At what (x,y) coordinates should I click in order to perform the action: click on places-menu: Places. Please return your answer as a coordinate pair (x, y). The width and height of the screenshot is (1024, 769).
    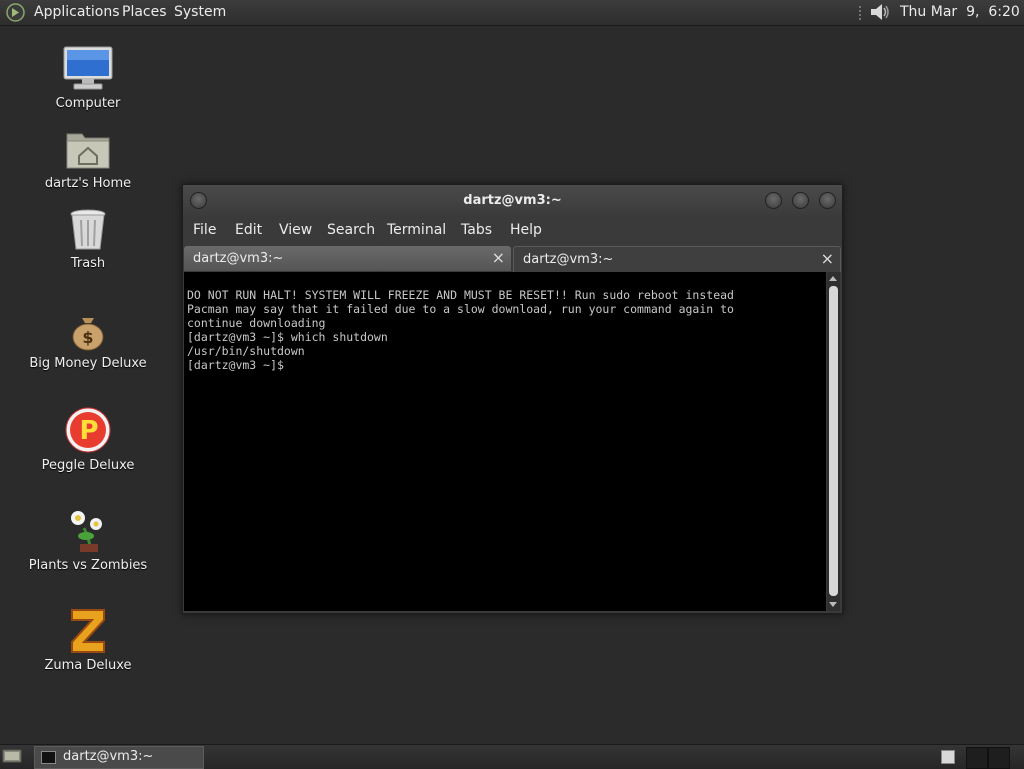
    Looking at the image, I should click on (144, 12).